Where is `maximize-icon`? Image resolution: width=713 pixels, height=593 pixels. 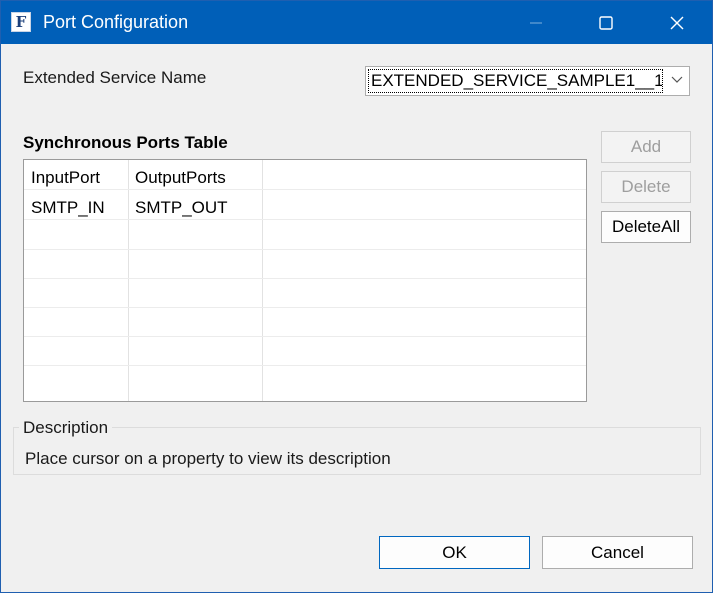
maximize-icon is located at coordinates (606, 22).